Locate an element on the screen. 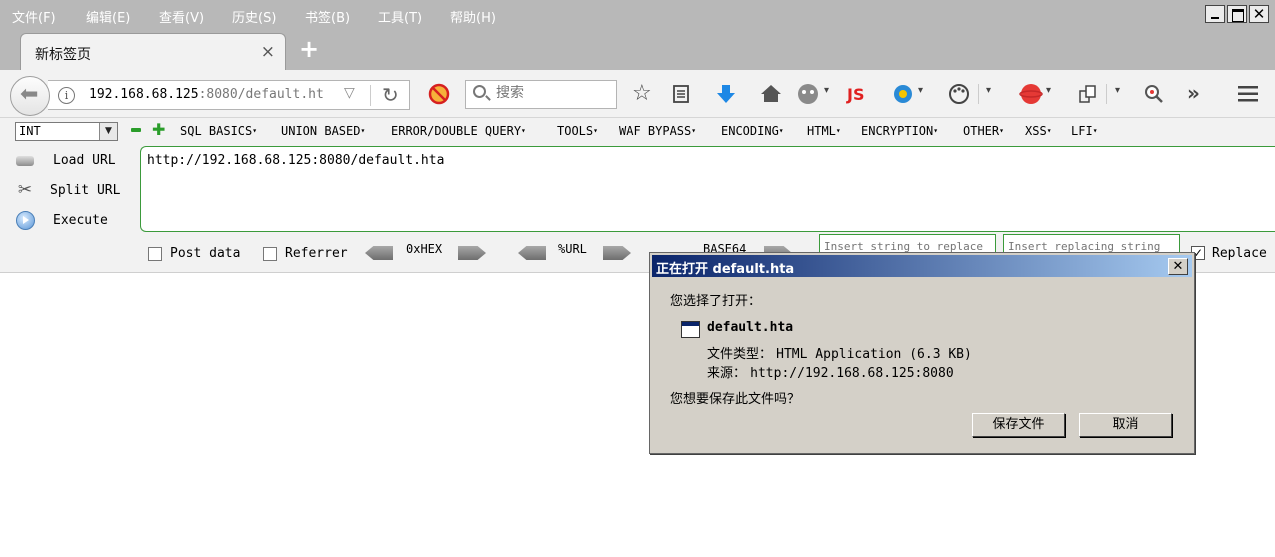 The image size is (1275, 557). load-url-label: Load URL is located at coordinates (84, 160).